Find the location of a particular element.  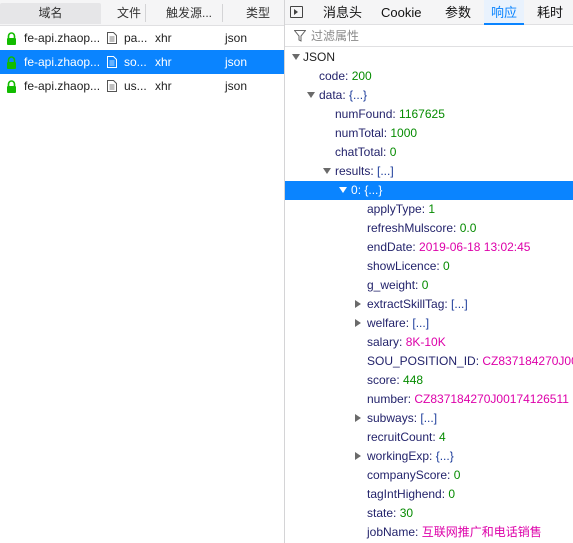

json-node: score: 448 is located at coordinates (429, 380).